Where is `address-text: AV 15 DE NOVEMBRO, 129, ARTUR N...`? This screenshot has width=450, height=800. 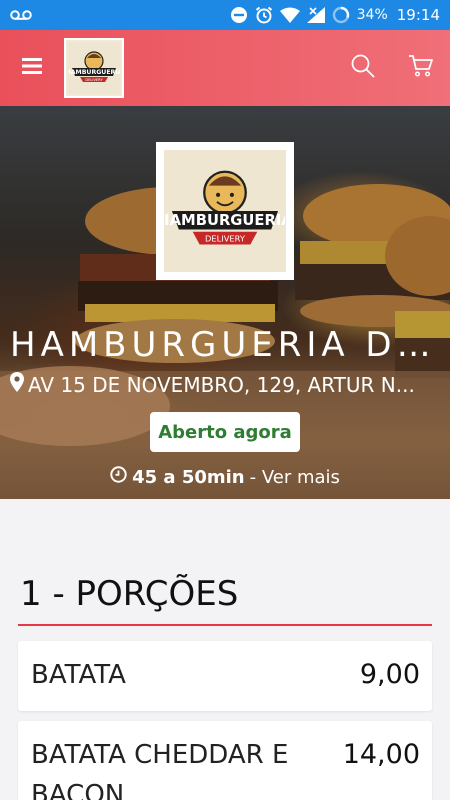
address-text: AV 15 DE NOVEMBRO, 129, ARTUR N... is located at coordinates (221, 384).